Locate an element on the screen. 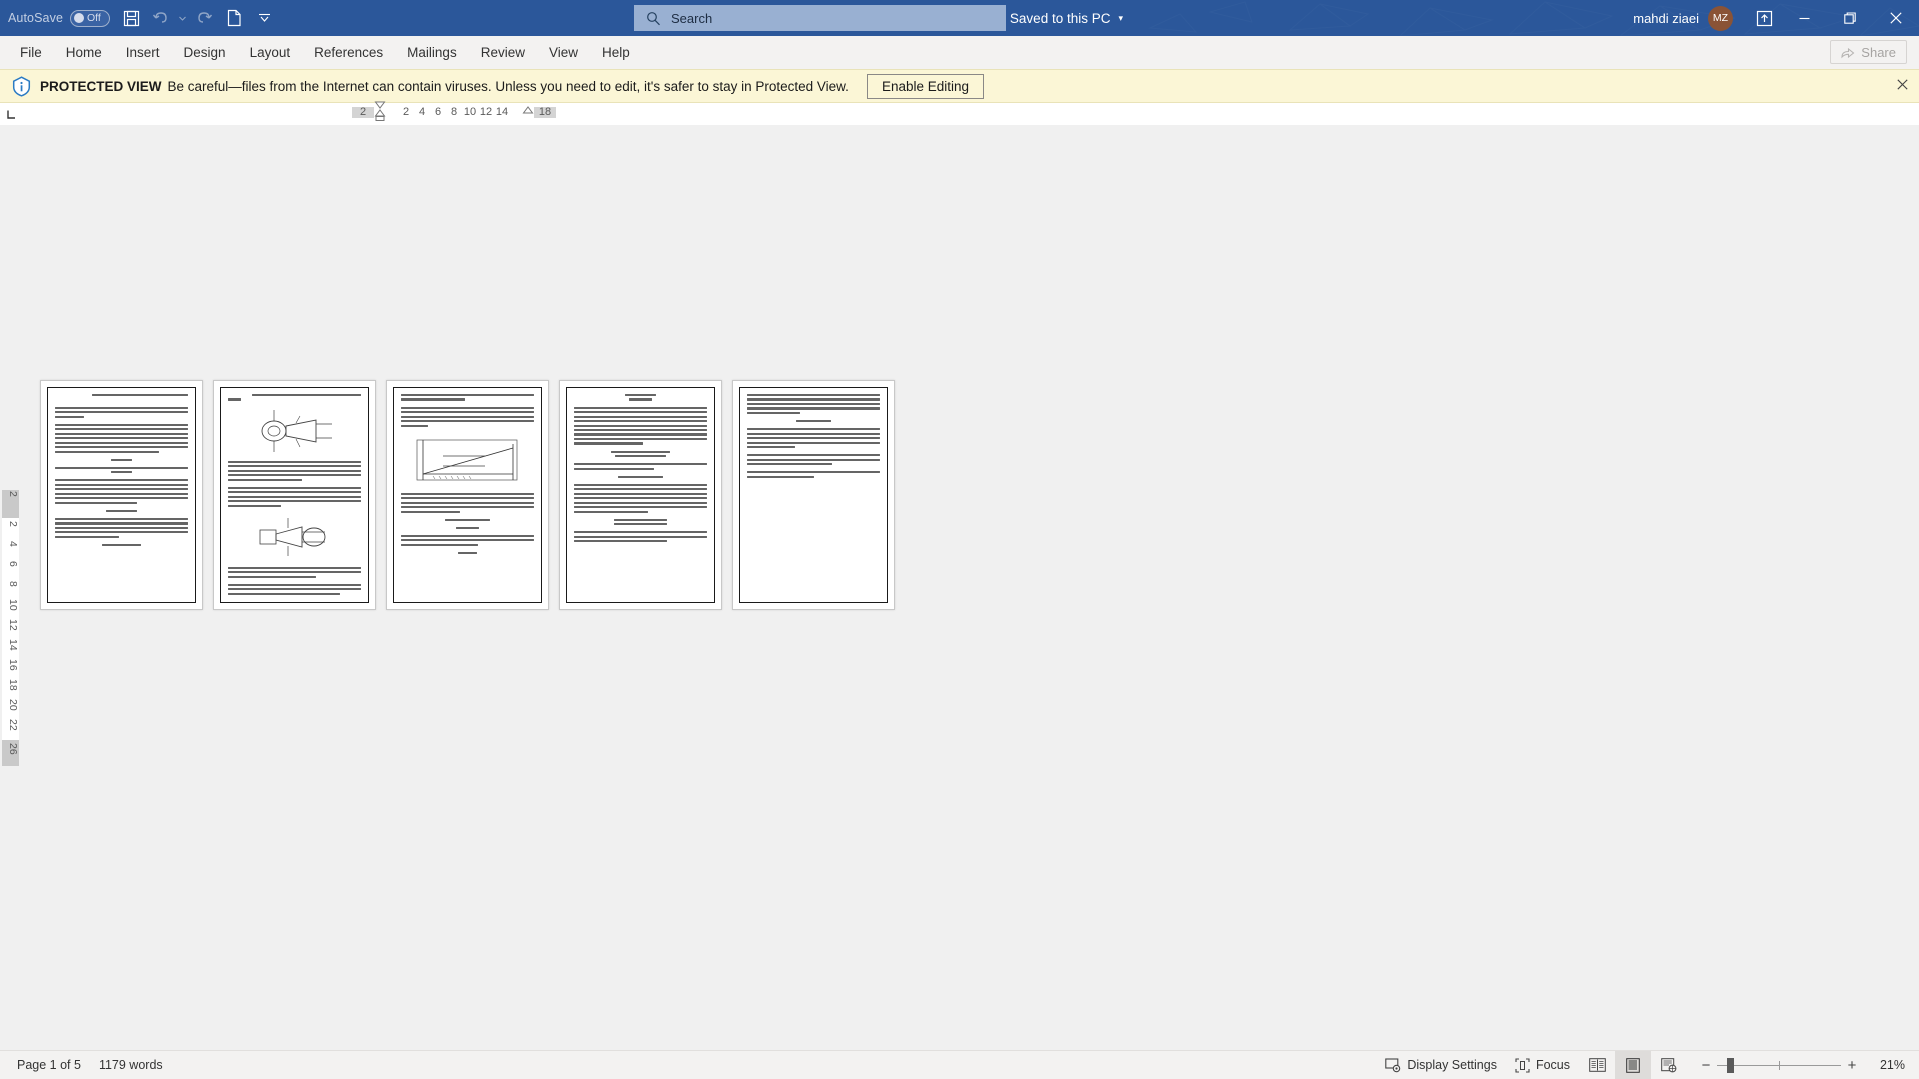 The width and height of the screenshot is (1919, 1079). vruler-num-4: 4 is located at coordinates (13, 544).